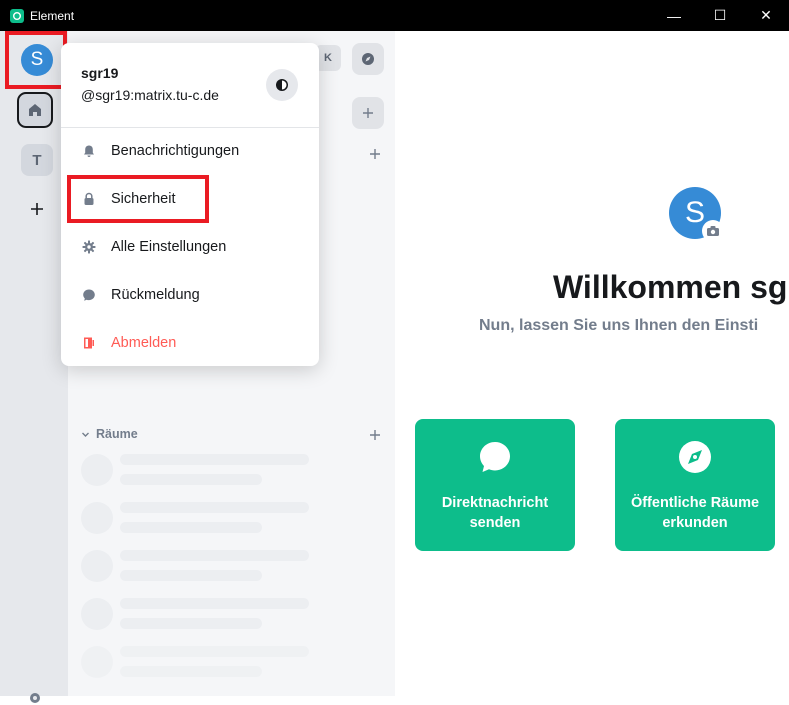 The height and width of the screenshot is (705, 789). I want to click on shortcut-key-label: K, so click(328, 58).